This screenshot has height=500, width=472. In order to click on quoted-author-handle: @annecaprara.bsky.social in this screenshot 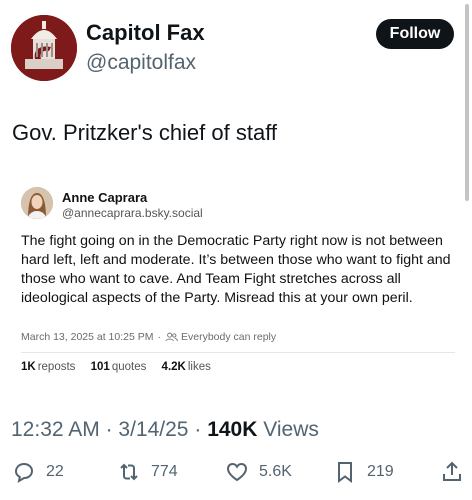, I will do `click(132, 213)`.